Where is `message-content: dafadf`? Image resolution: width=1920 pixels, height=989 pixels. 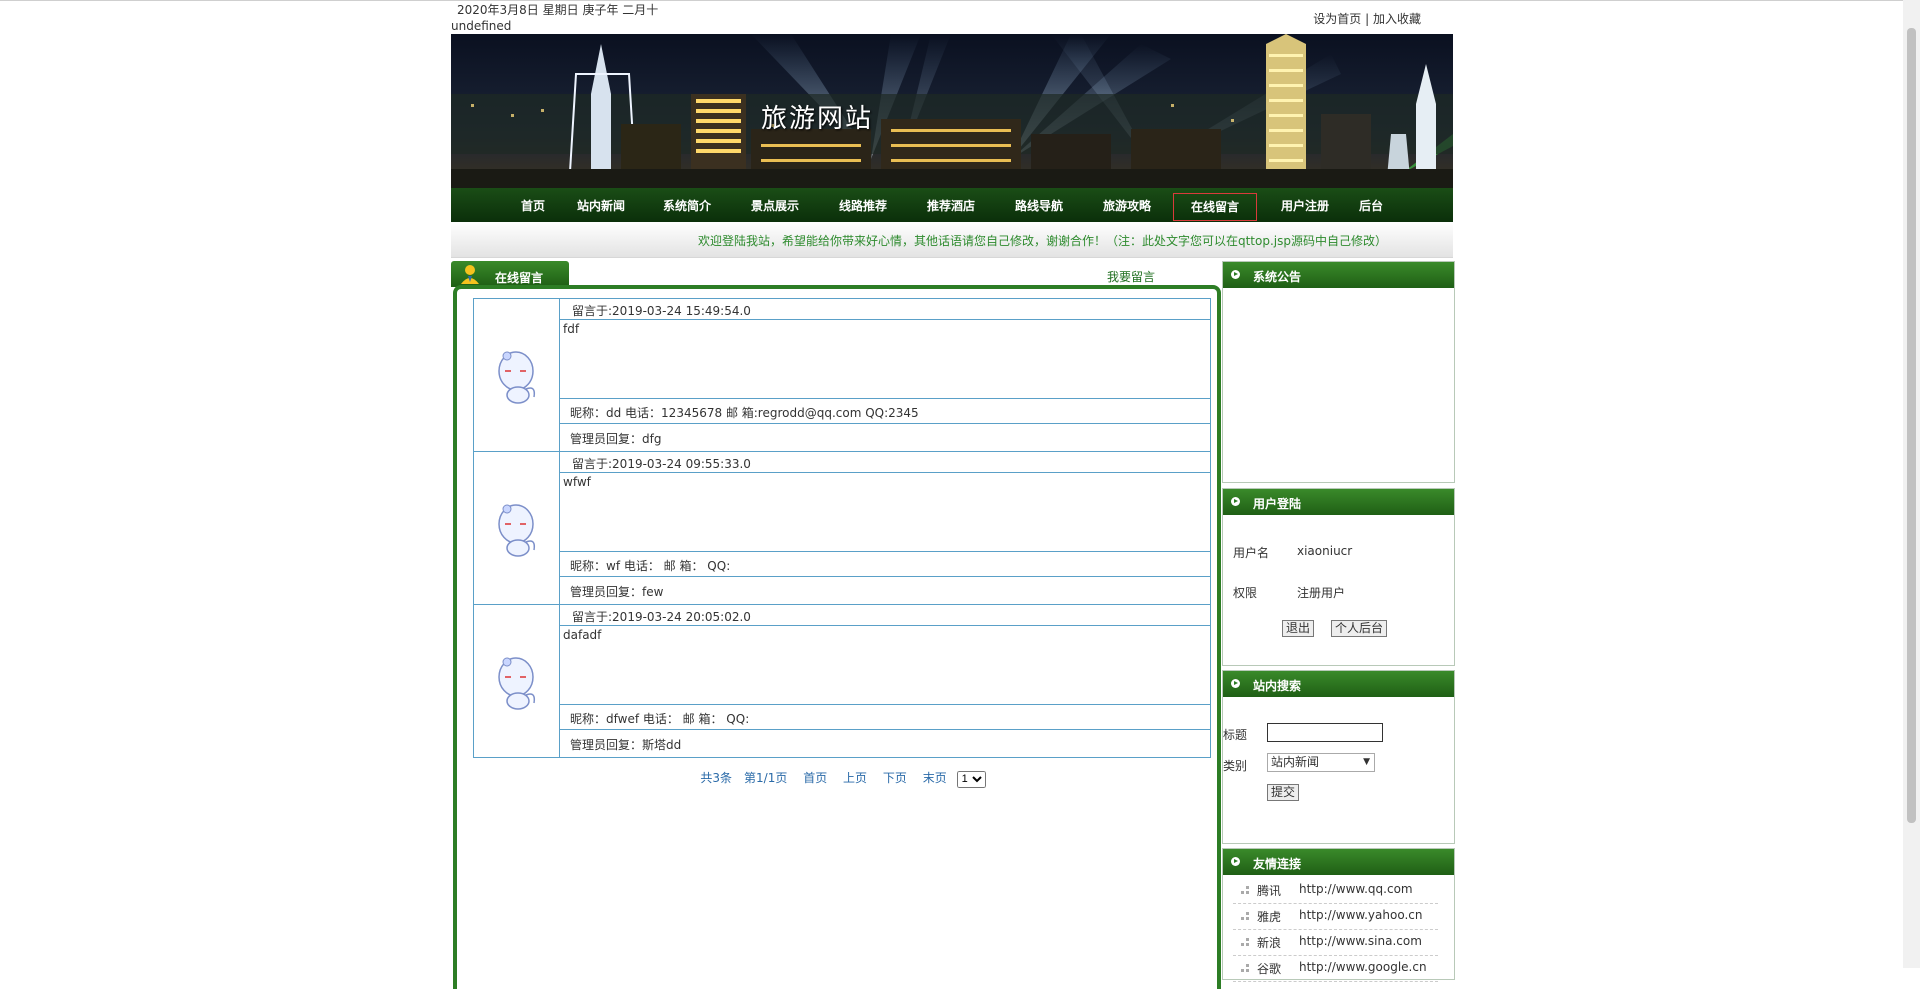
message-content: dafadf is located at coordinates (582, 635).